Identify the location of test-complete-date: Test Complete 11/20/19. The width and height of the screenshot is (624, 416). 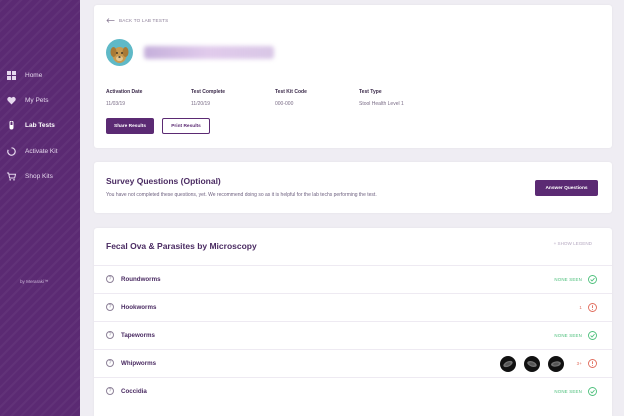
(208, 98).